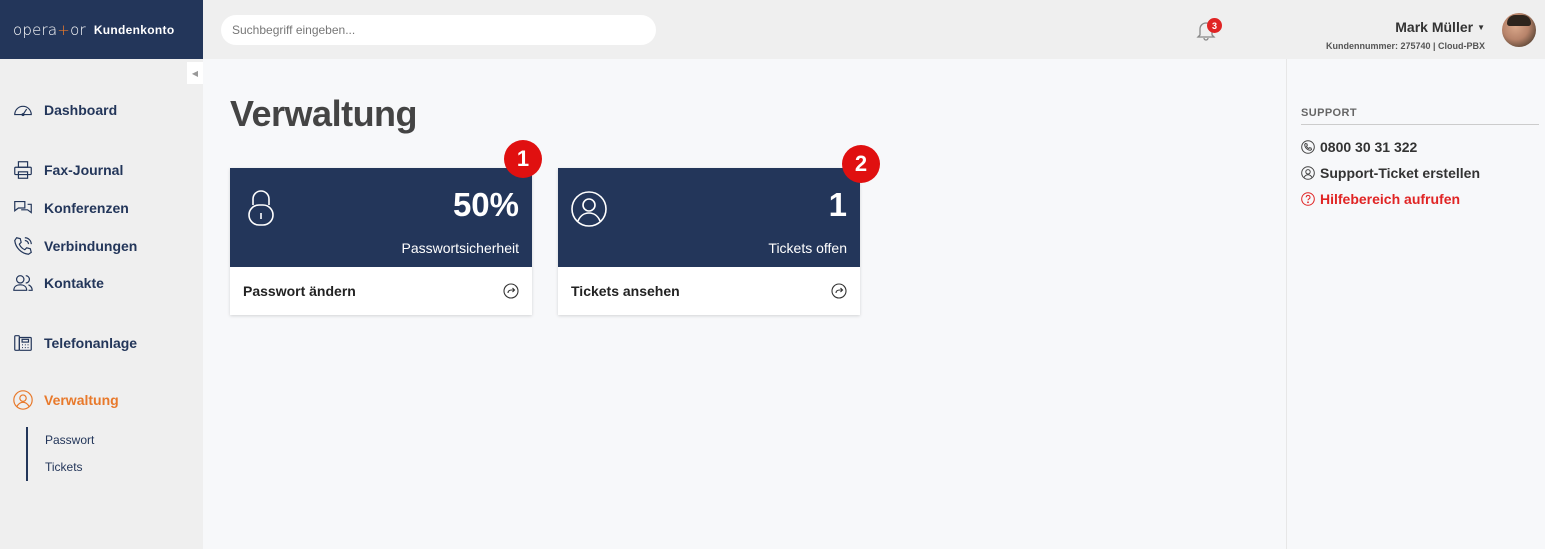 Image resolution: width=1545 pixels, height=549 pixels. Describe the element at coordinates (324, 113) in the screenshot. I see `page-title: Verwaltung` at that location.